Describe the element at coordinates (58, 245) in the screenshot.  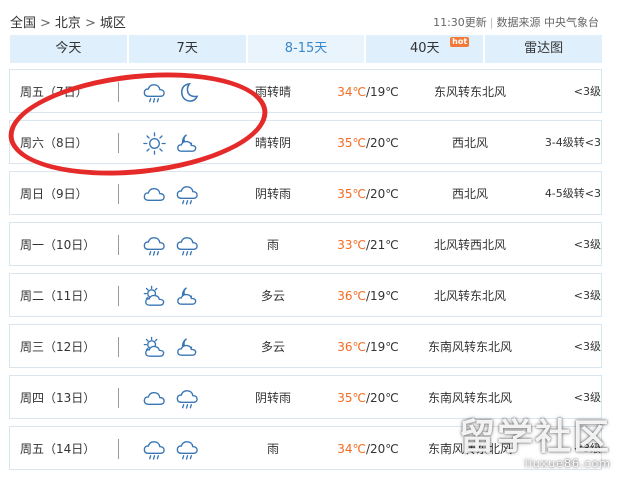
I see `forecast-day: 周一（10日）` at that location.